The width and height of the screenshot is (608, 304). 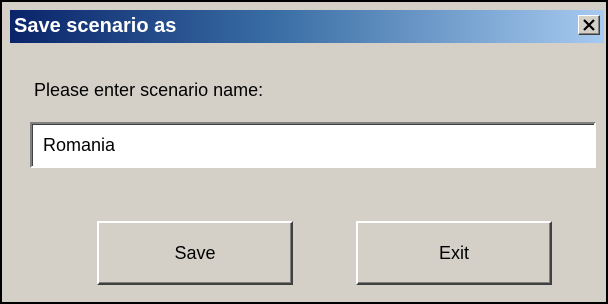 I want to click on save-button: Save, so click(x=195, y=253).